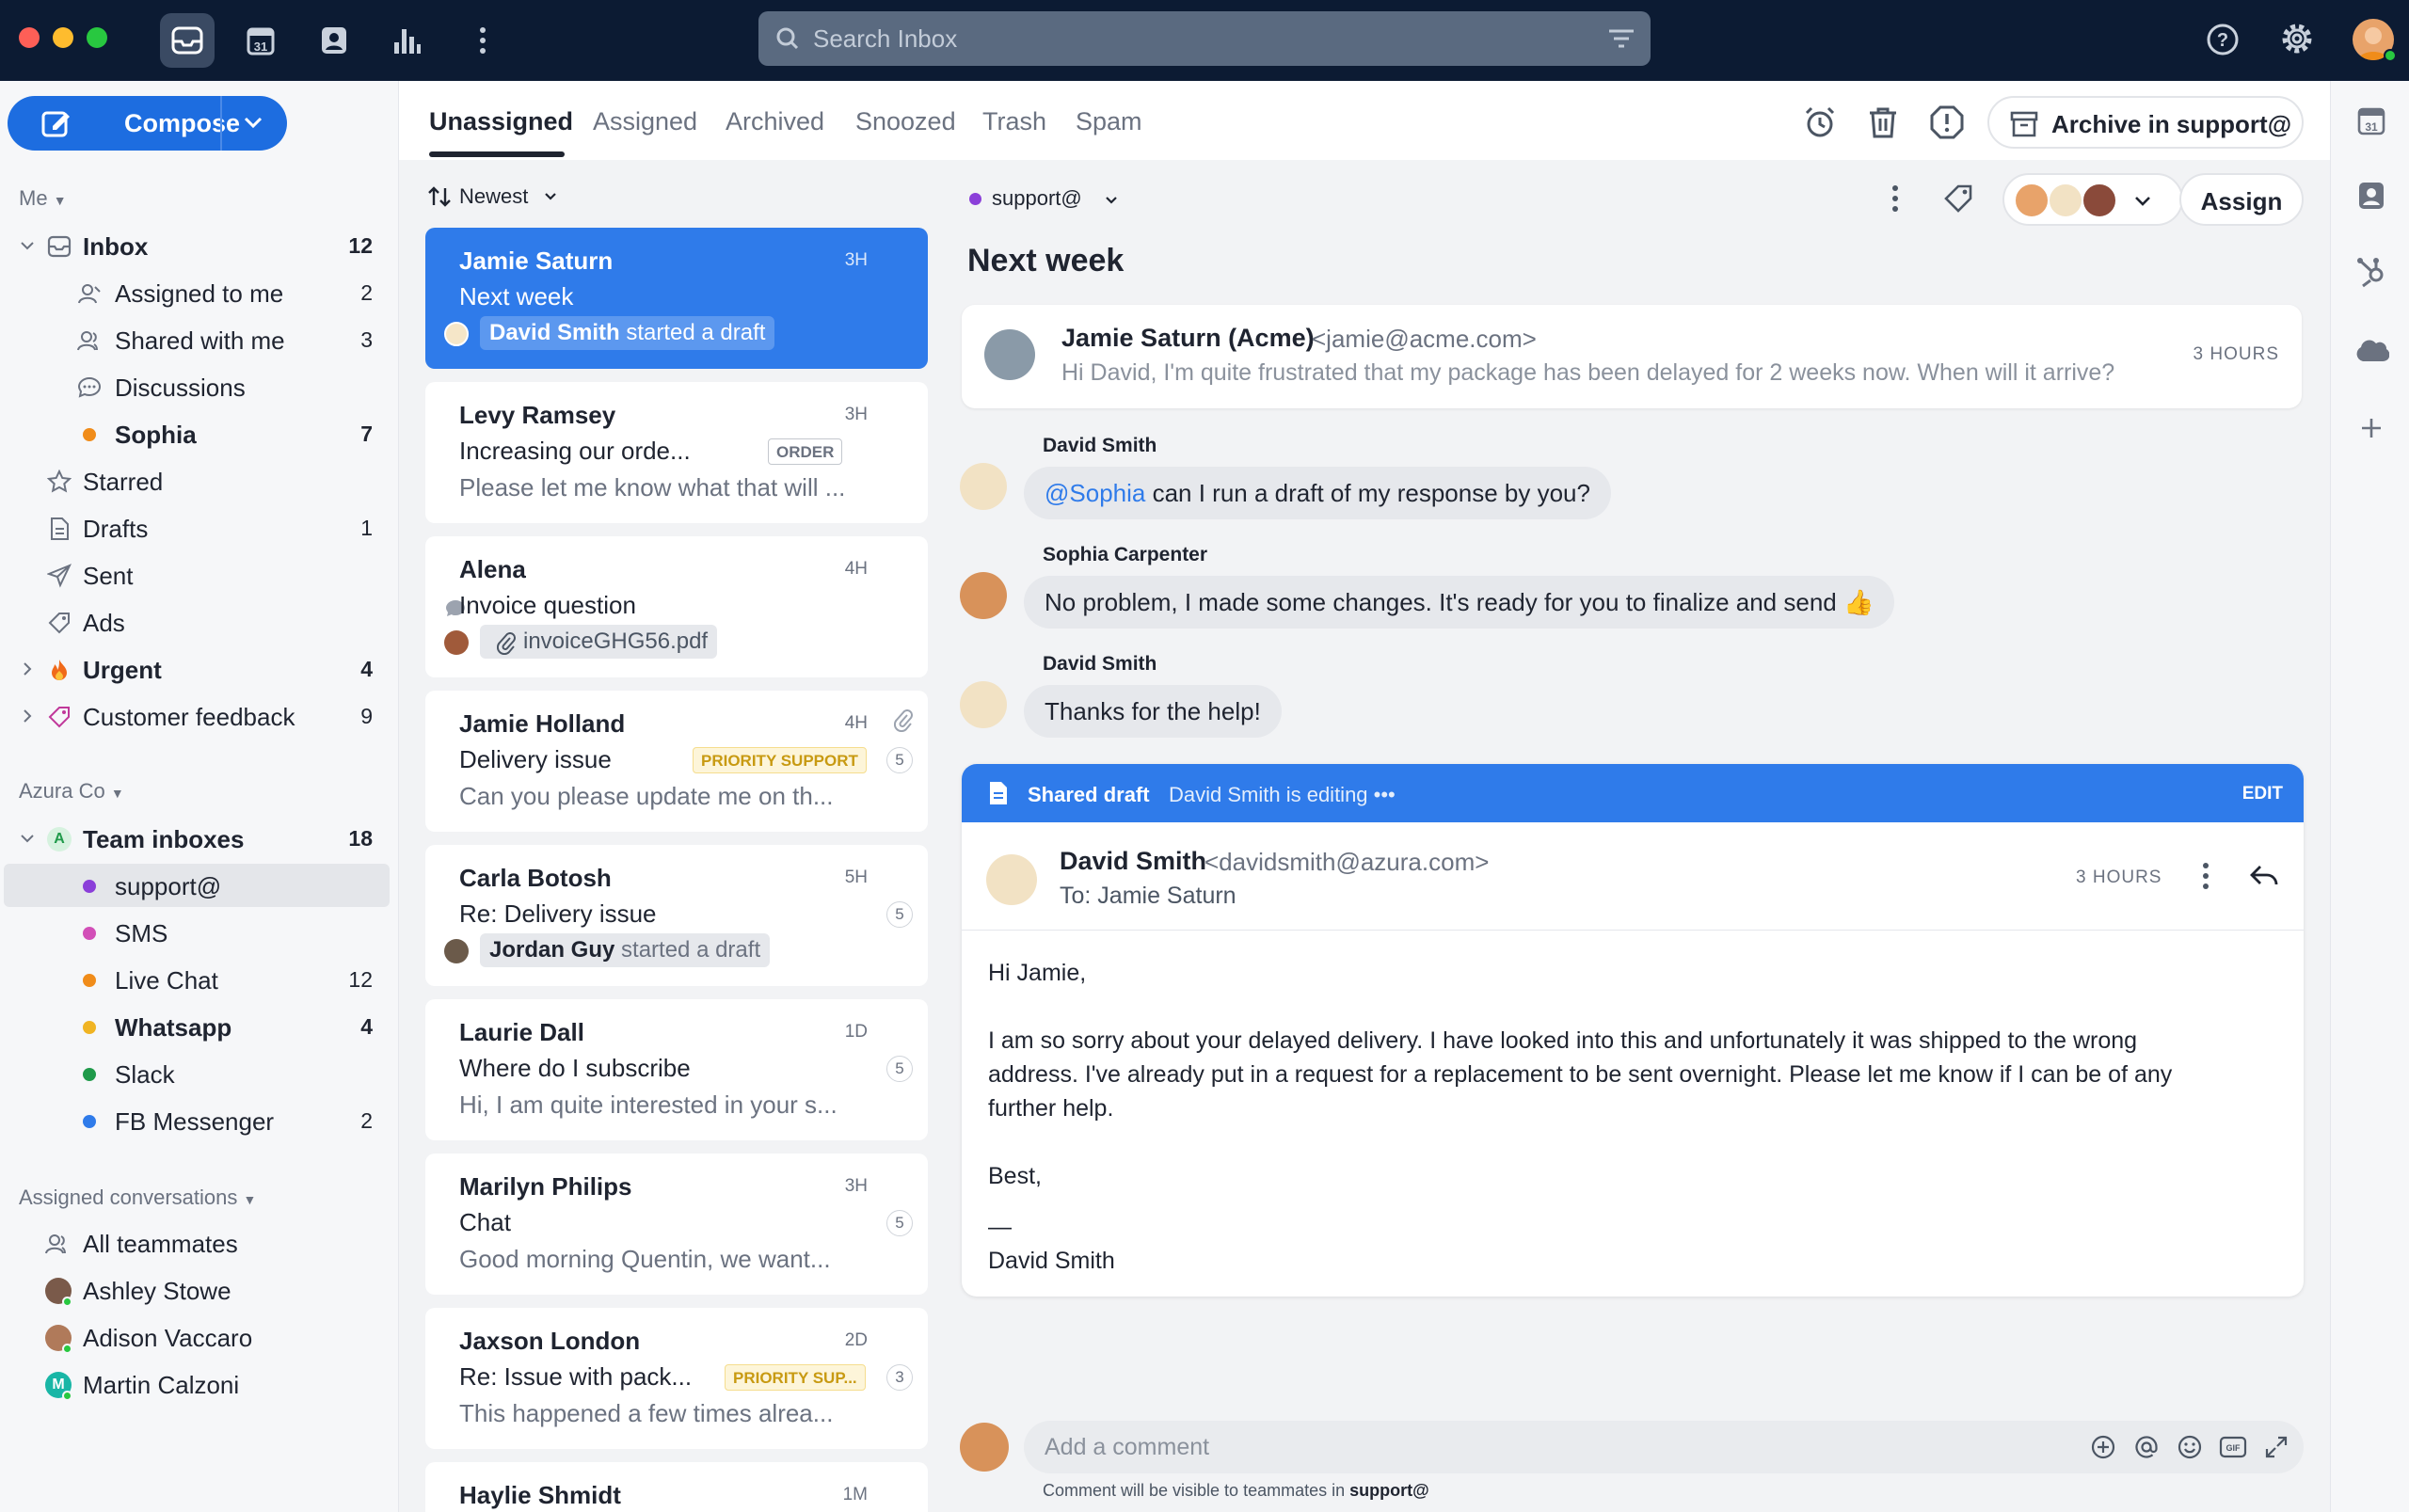  What do you see at coordinates (900, 760) in the screenshot?
I see `message-count-badge: 5` at bounding box center [900, 760].